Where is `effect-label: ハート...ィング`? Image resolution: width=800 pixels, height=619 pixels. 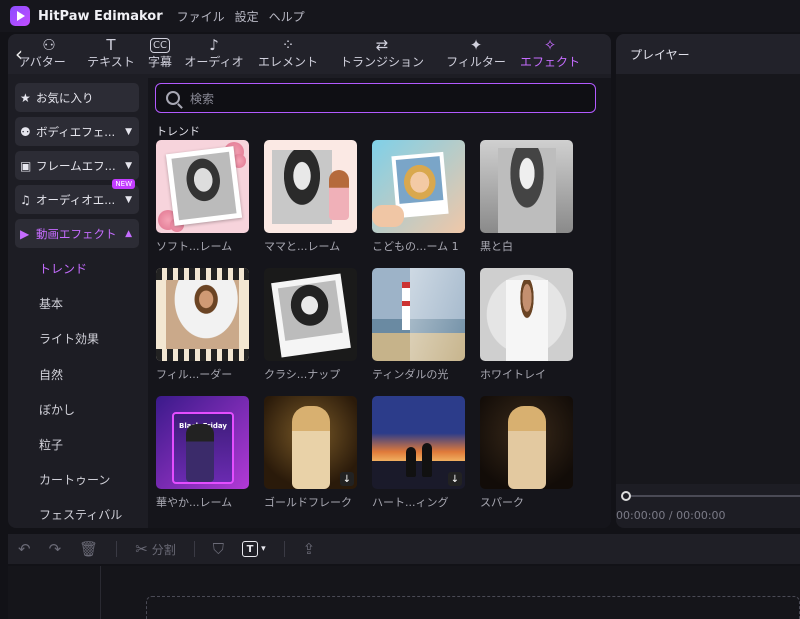
effect-label: ハート...ィング is located at coordinates (410, 502).